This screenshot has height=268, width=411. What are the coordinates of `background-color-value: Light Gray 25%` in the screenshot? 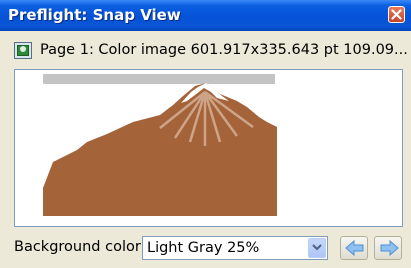 It's located at (203, 248).